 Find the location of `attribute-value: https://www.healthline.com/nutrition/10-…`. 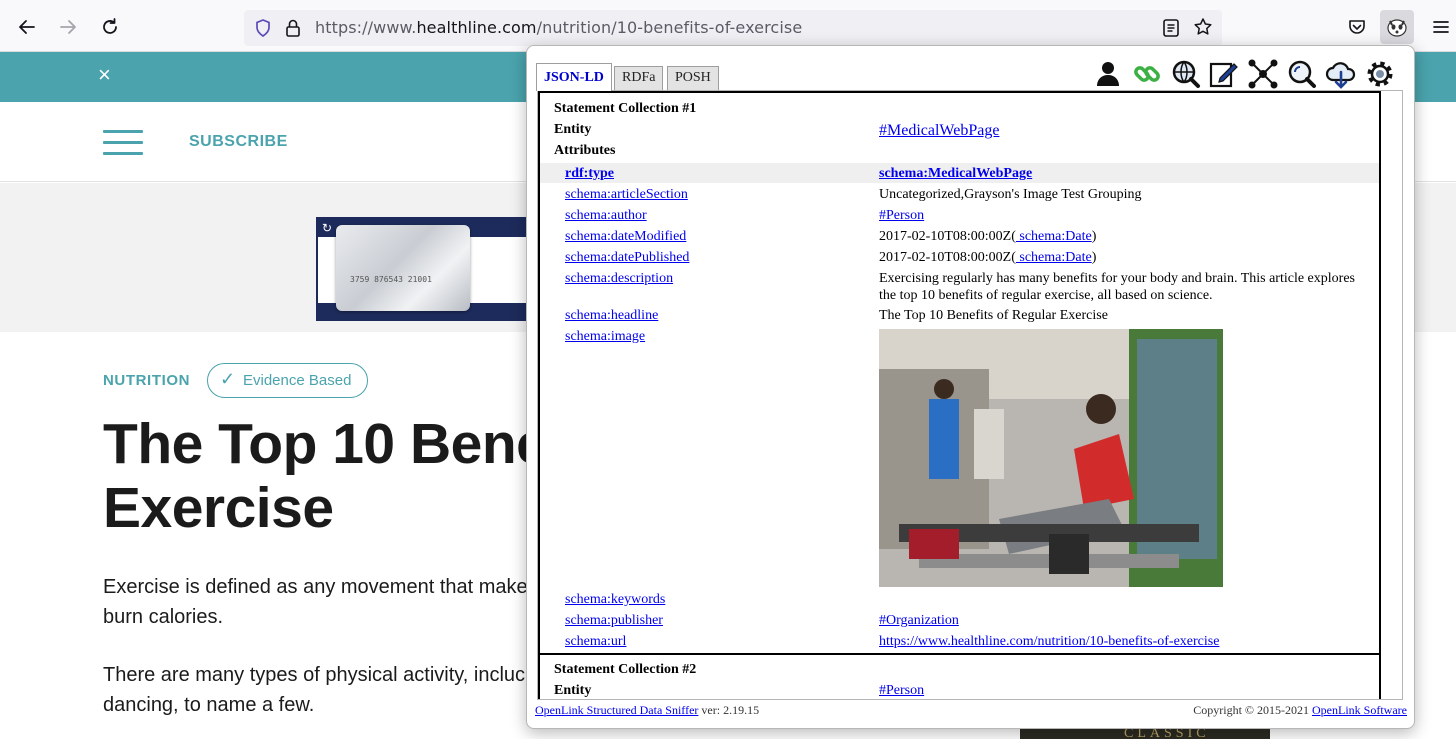

attribute-value: https://www.healthline.com/nutrition/10-… is located at coordinates (1049, 641).